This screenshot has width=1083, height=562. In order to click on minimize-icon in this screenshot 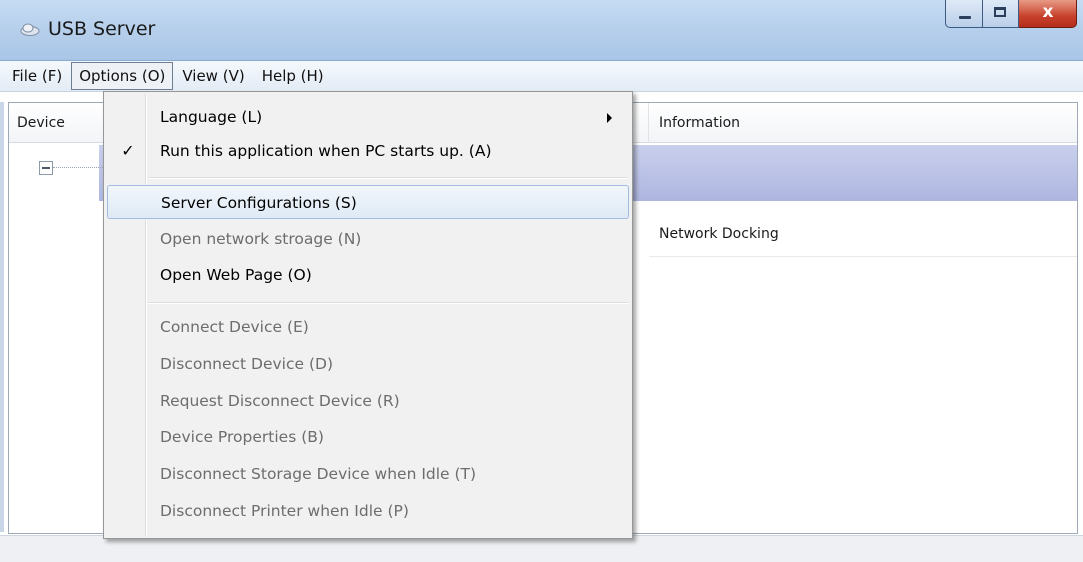, I will do `click(965, 17)`.